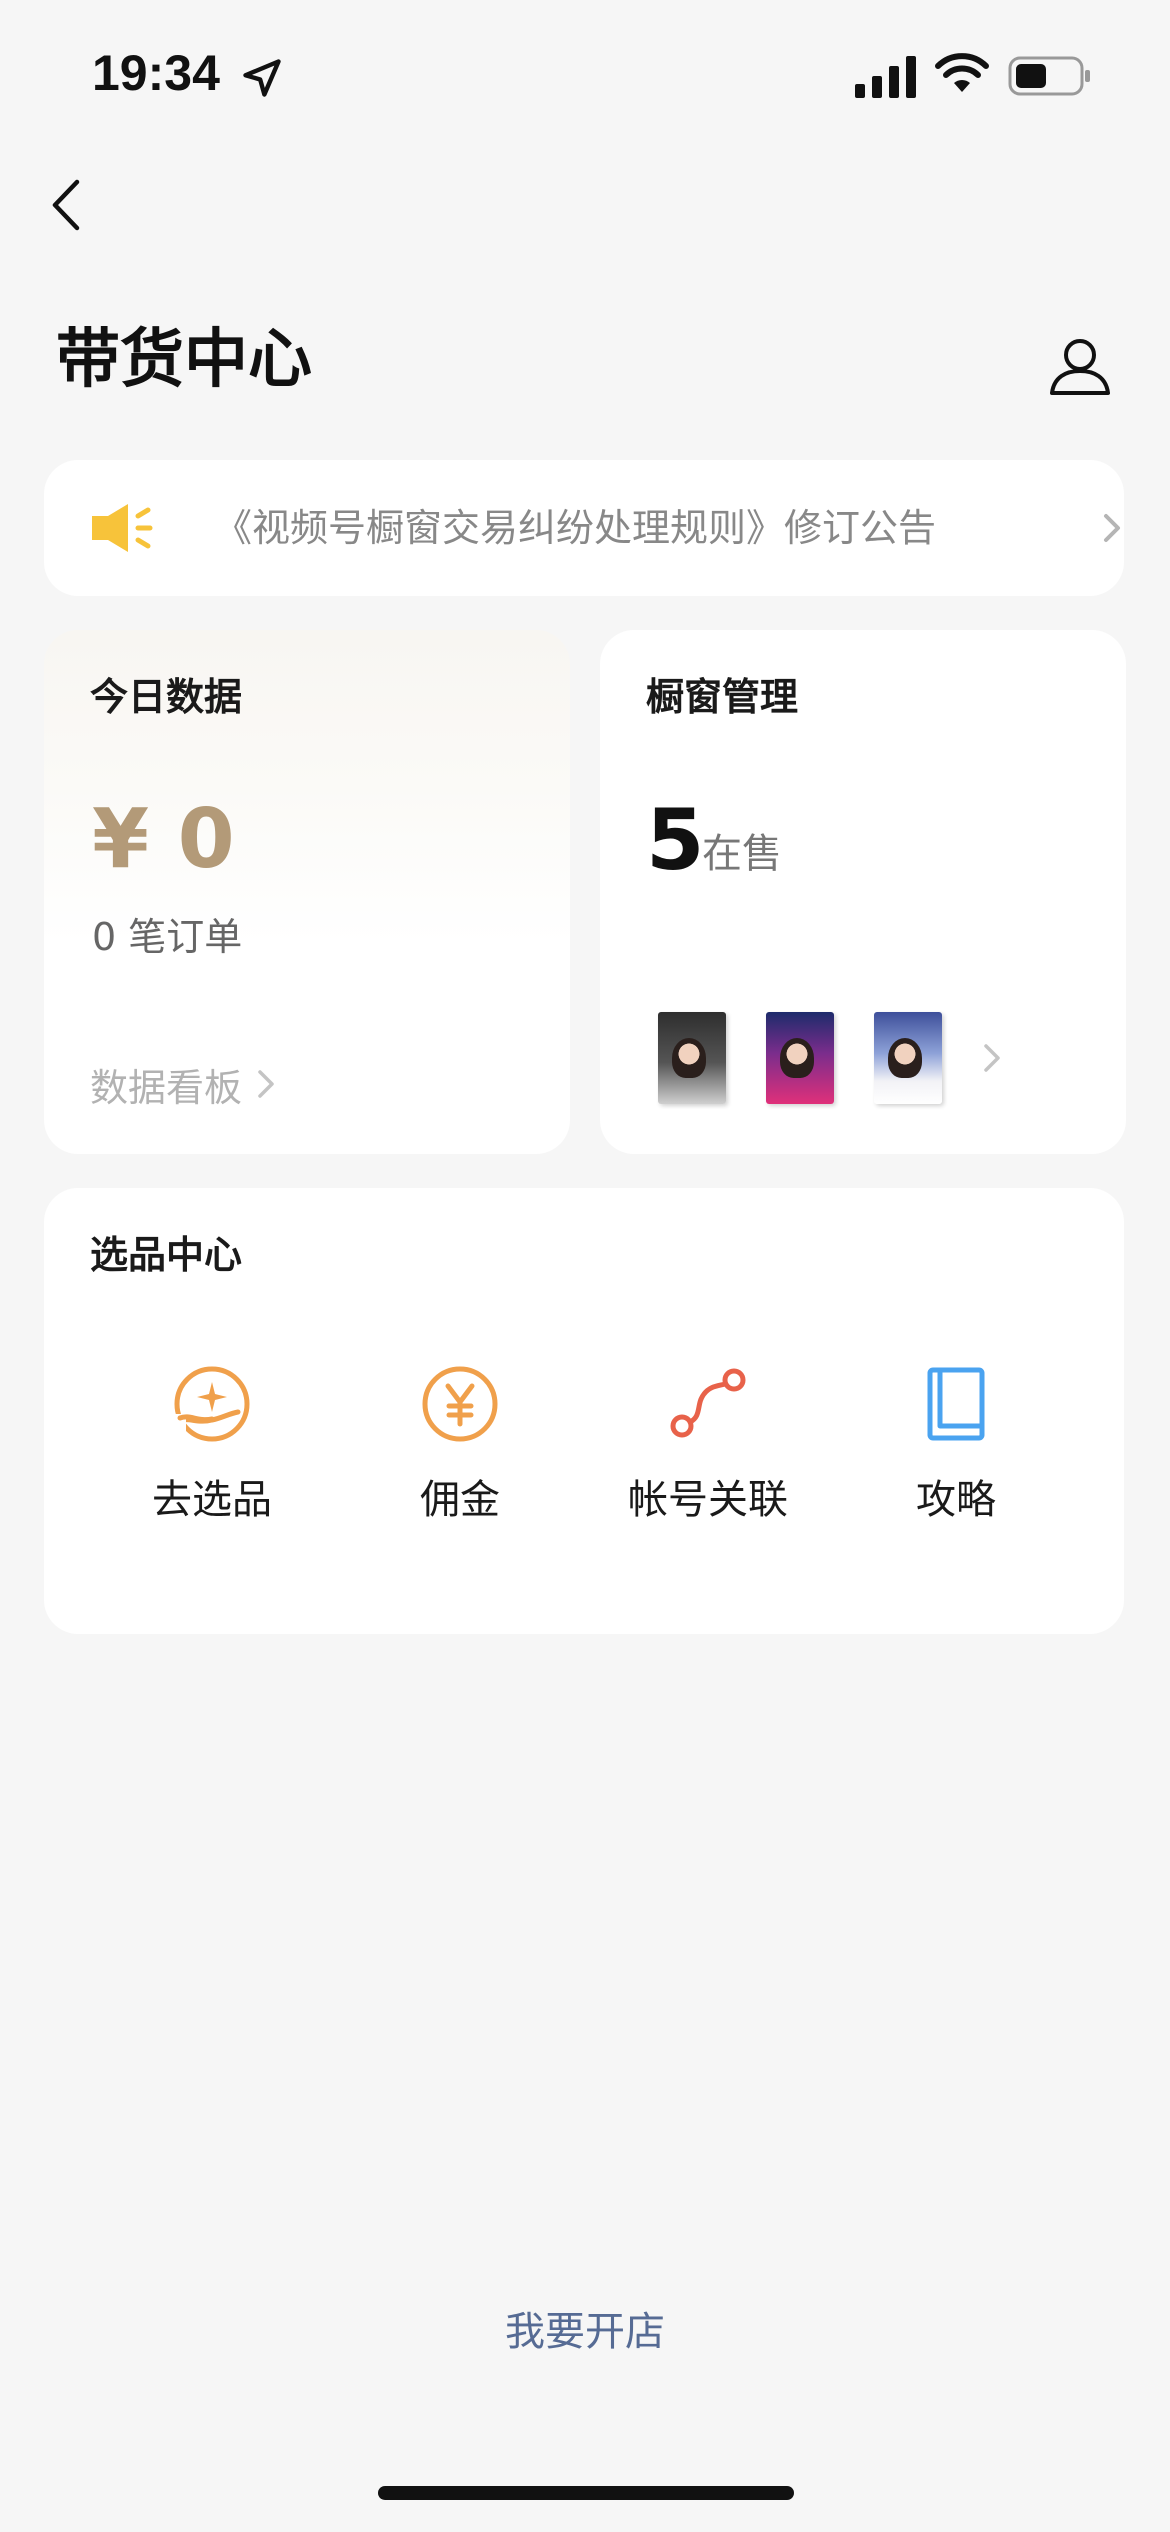 This screenshot has height=2532, width=1170. Describe the element at coordinates (166, 1255) in the screenshot. I see `selection-center-title: 选品中心` at that location.